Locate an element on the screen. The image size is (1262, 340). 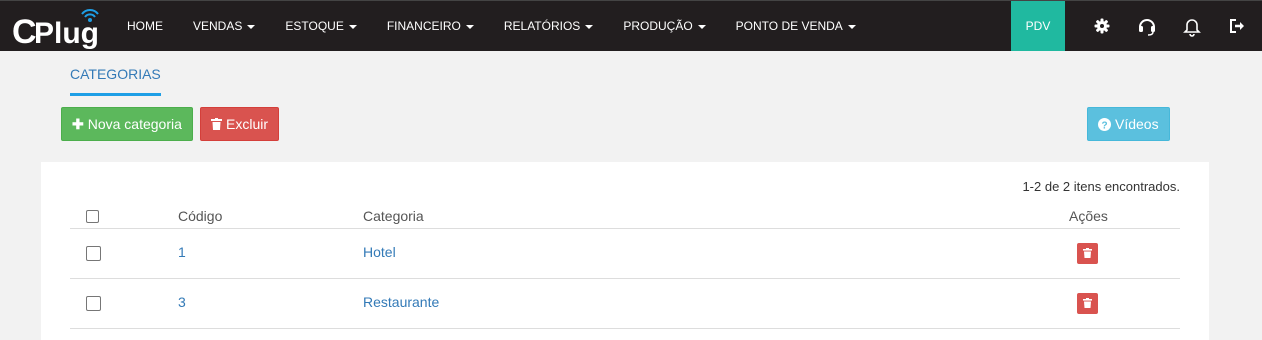
table-row: 3 Restaurante is located at coordinates (625, 304).